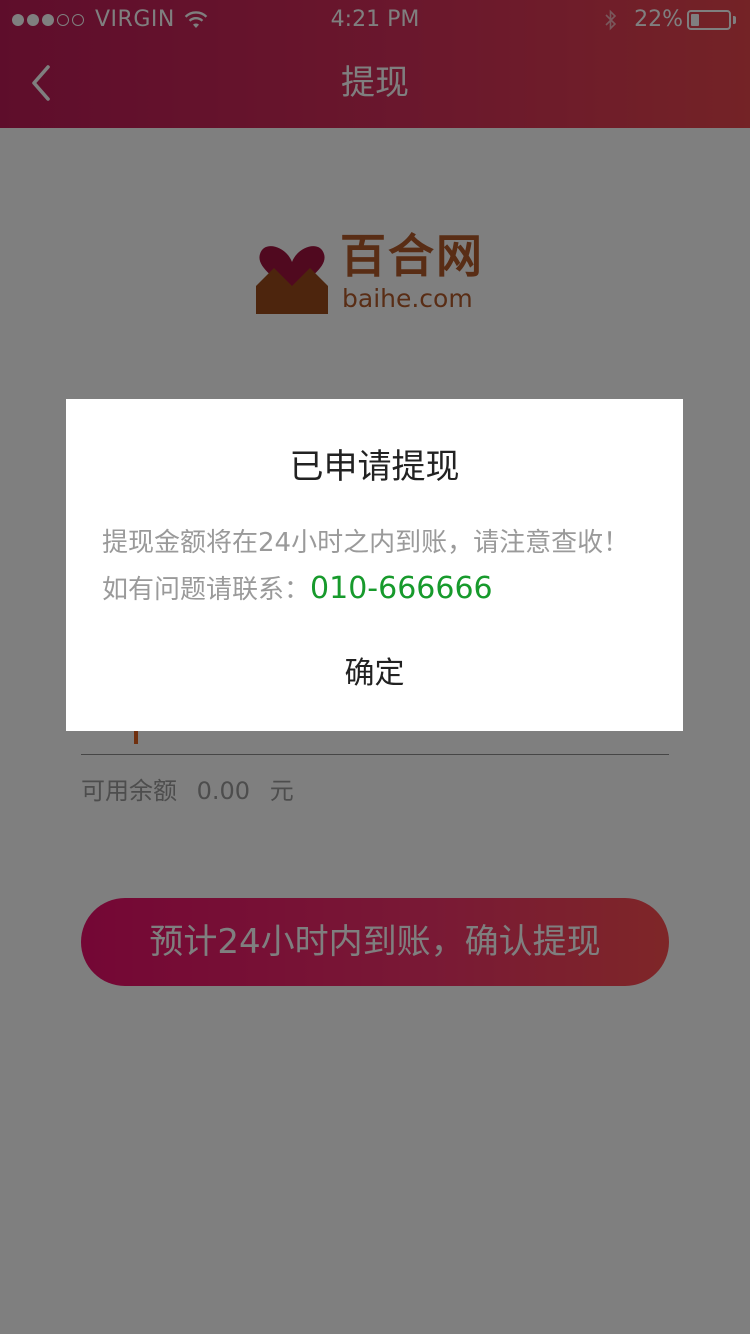  I want to click on dialog-message: 提现金额将在24小时之内到账，请注意查收！, so click(366, 543).